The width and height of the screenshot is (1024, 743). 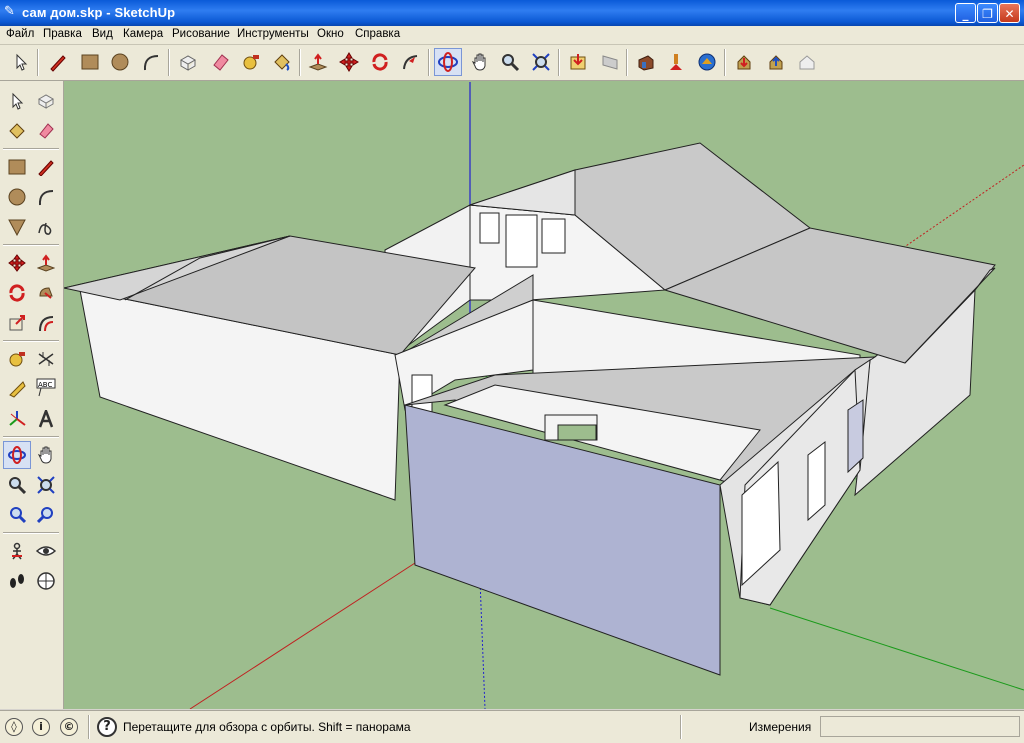 I want to click on sign-in-icon: ©, so click(x=69, y=727).